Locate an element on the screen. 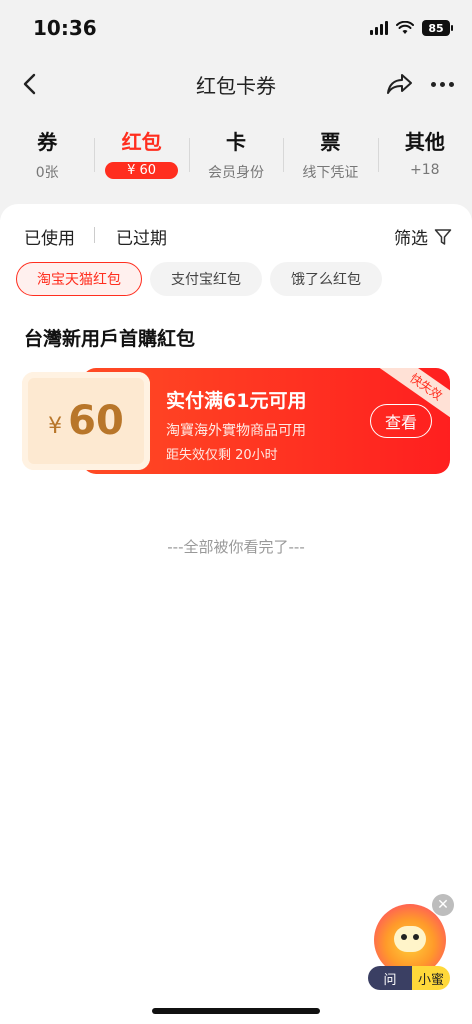  tab-title: 券 is located at coordinates (47, 142).